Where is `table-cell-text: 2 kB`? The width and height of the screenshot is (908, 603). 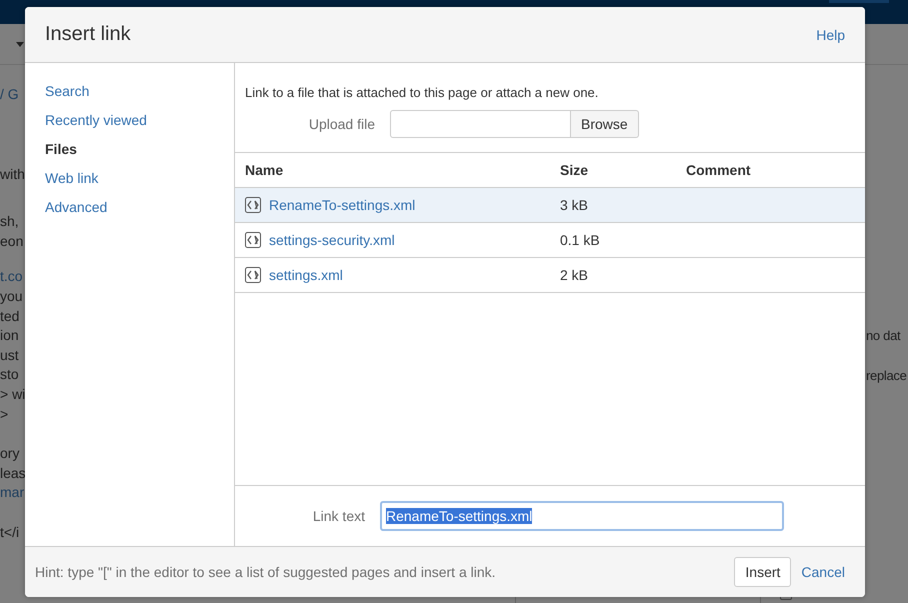 table-cell-text: 2 kB is located at coordinates (575, 275).